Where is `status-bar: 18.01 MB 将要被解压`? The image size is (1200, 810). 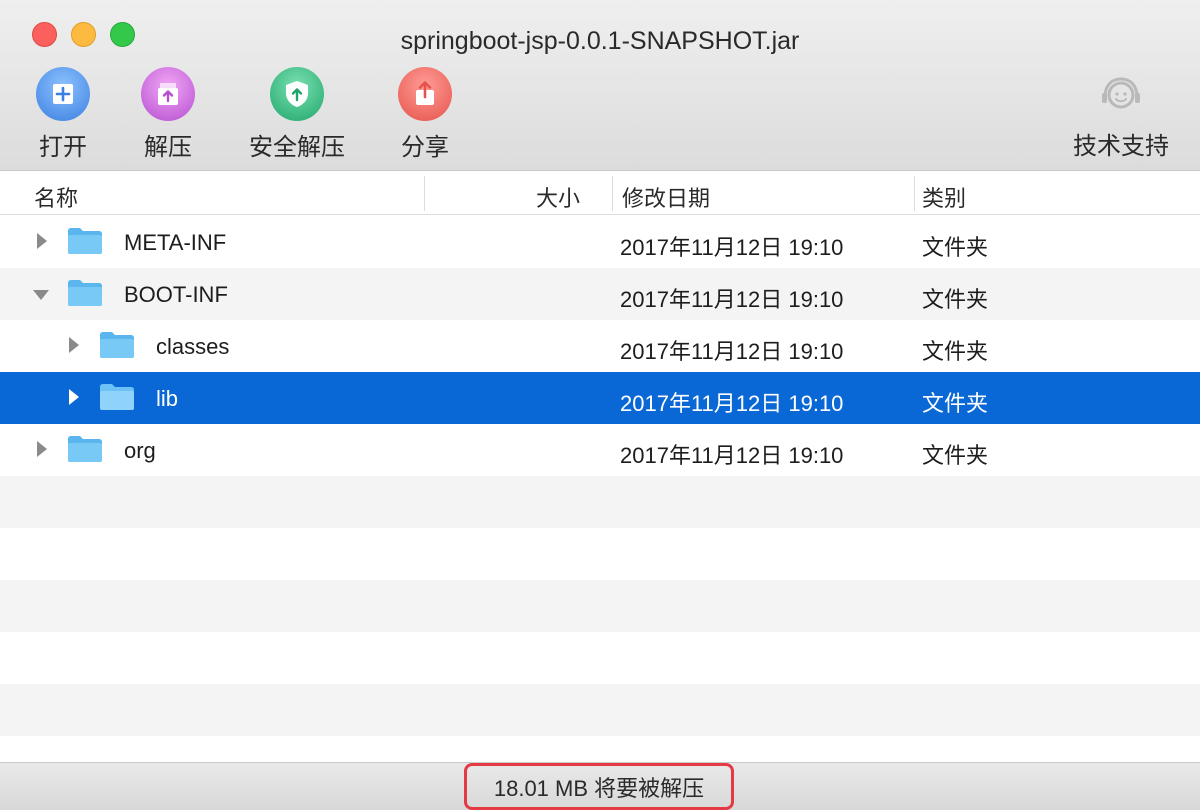
status-bar: 18.01 MB 将要被解压 is located at coordinates (600, 786).